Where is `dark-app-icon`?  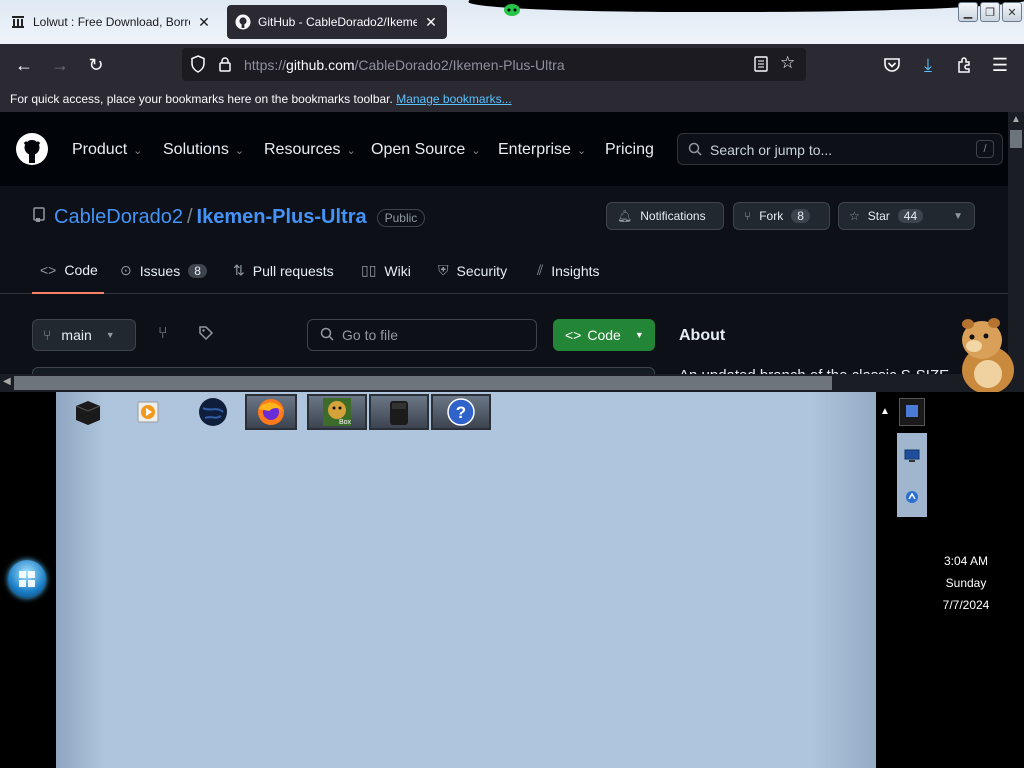 dark-app-icon is located at coordinates (399, 412).